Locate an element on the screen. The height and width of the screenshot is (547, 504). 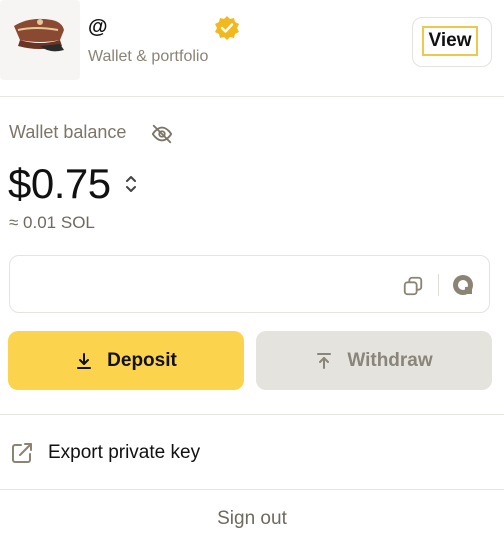
sort-icon is located at coordinates (131, 184).